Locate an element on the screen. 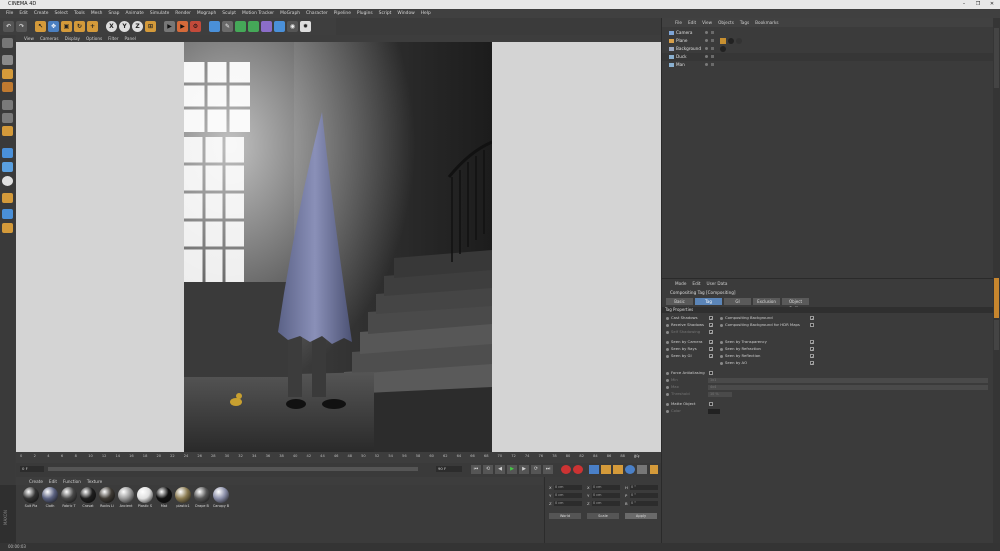 The width and height of the screenshot is (1000, 551). menu-select: Select is located at coordinates (61, 13).